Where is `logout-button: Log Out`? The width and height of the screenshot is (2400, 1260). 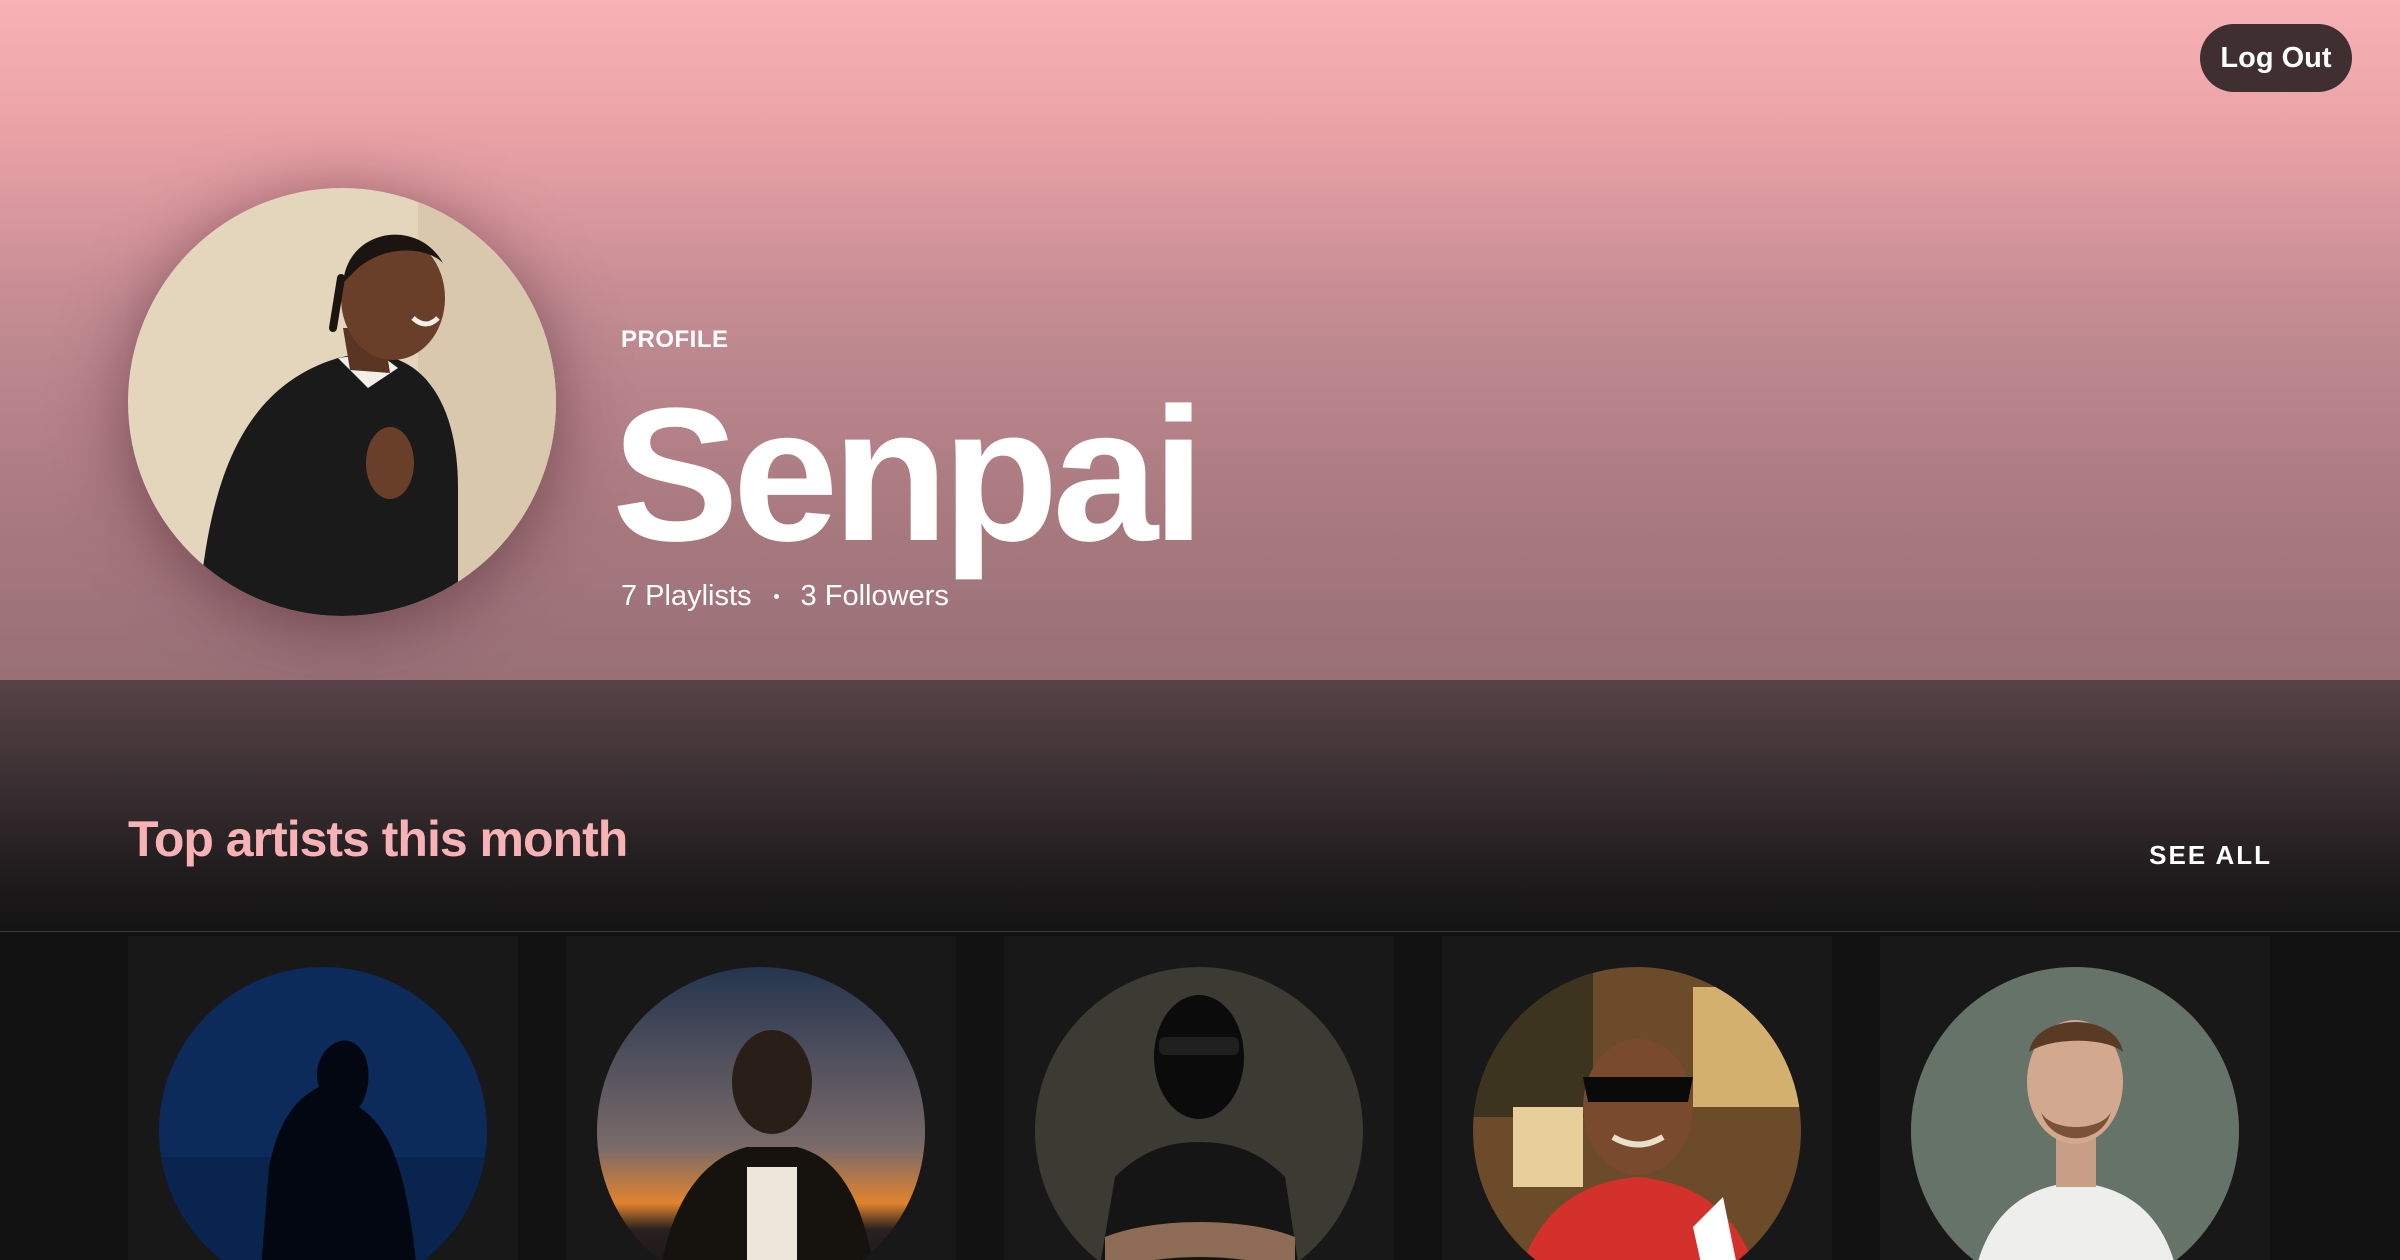
logout-button: Log Out is located at coordinates (2276, 58).